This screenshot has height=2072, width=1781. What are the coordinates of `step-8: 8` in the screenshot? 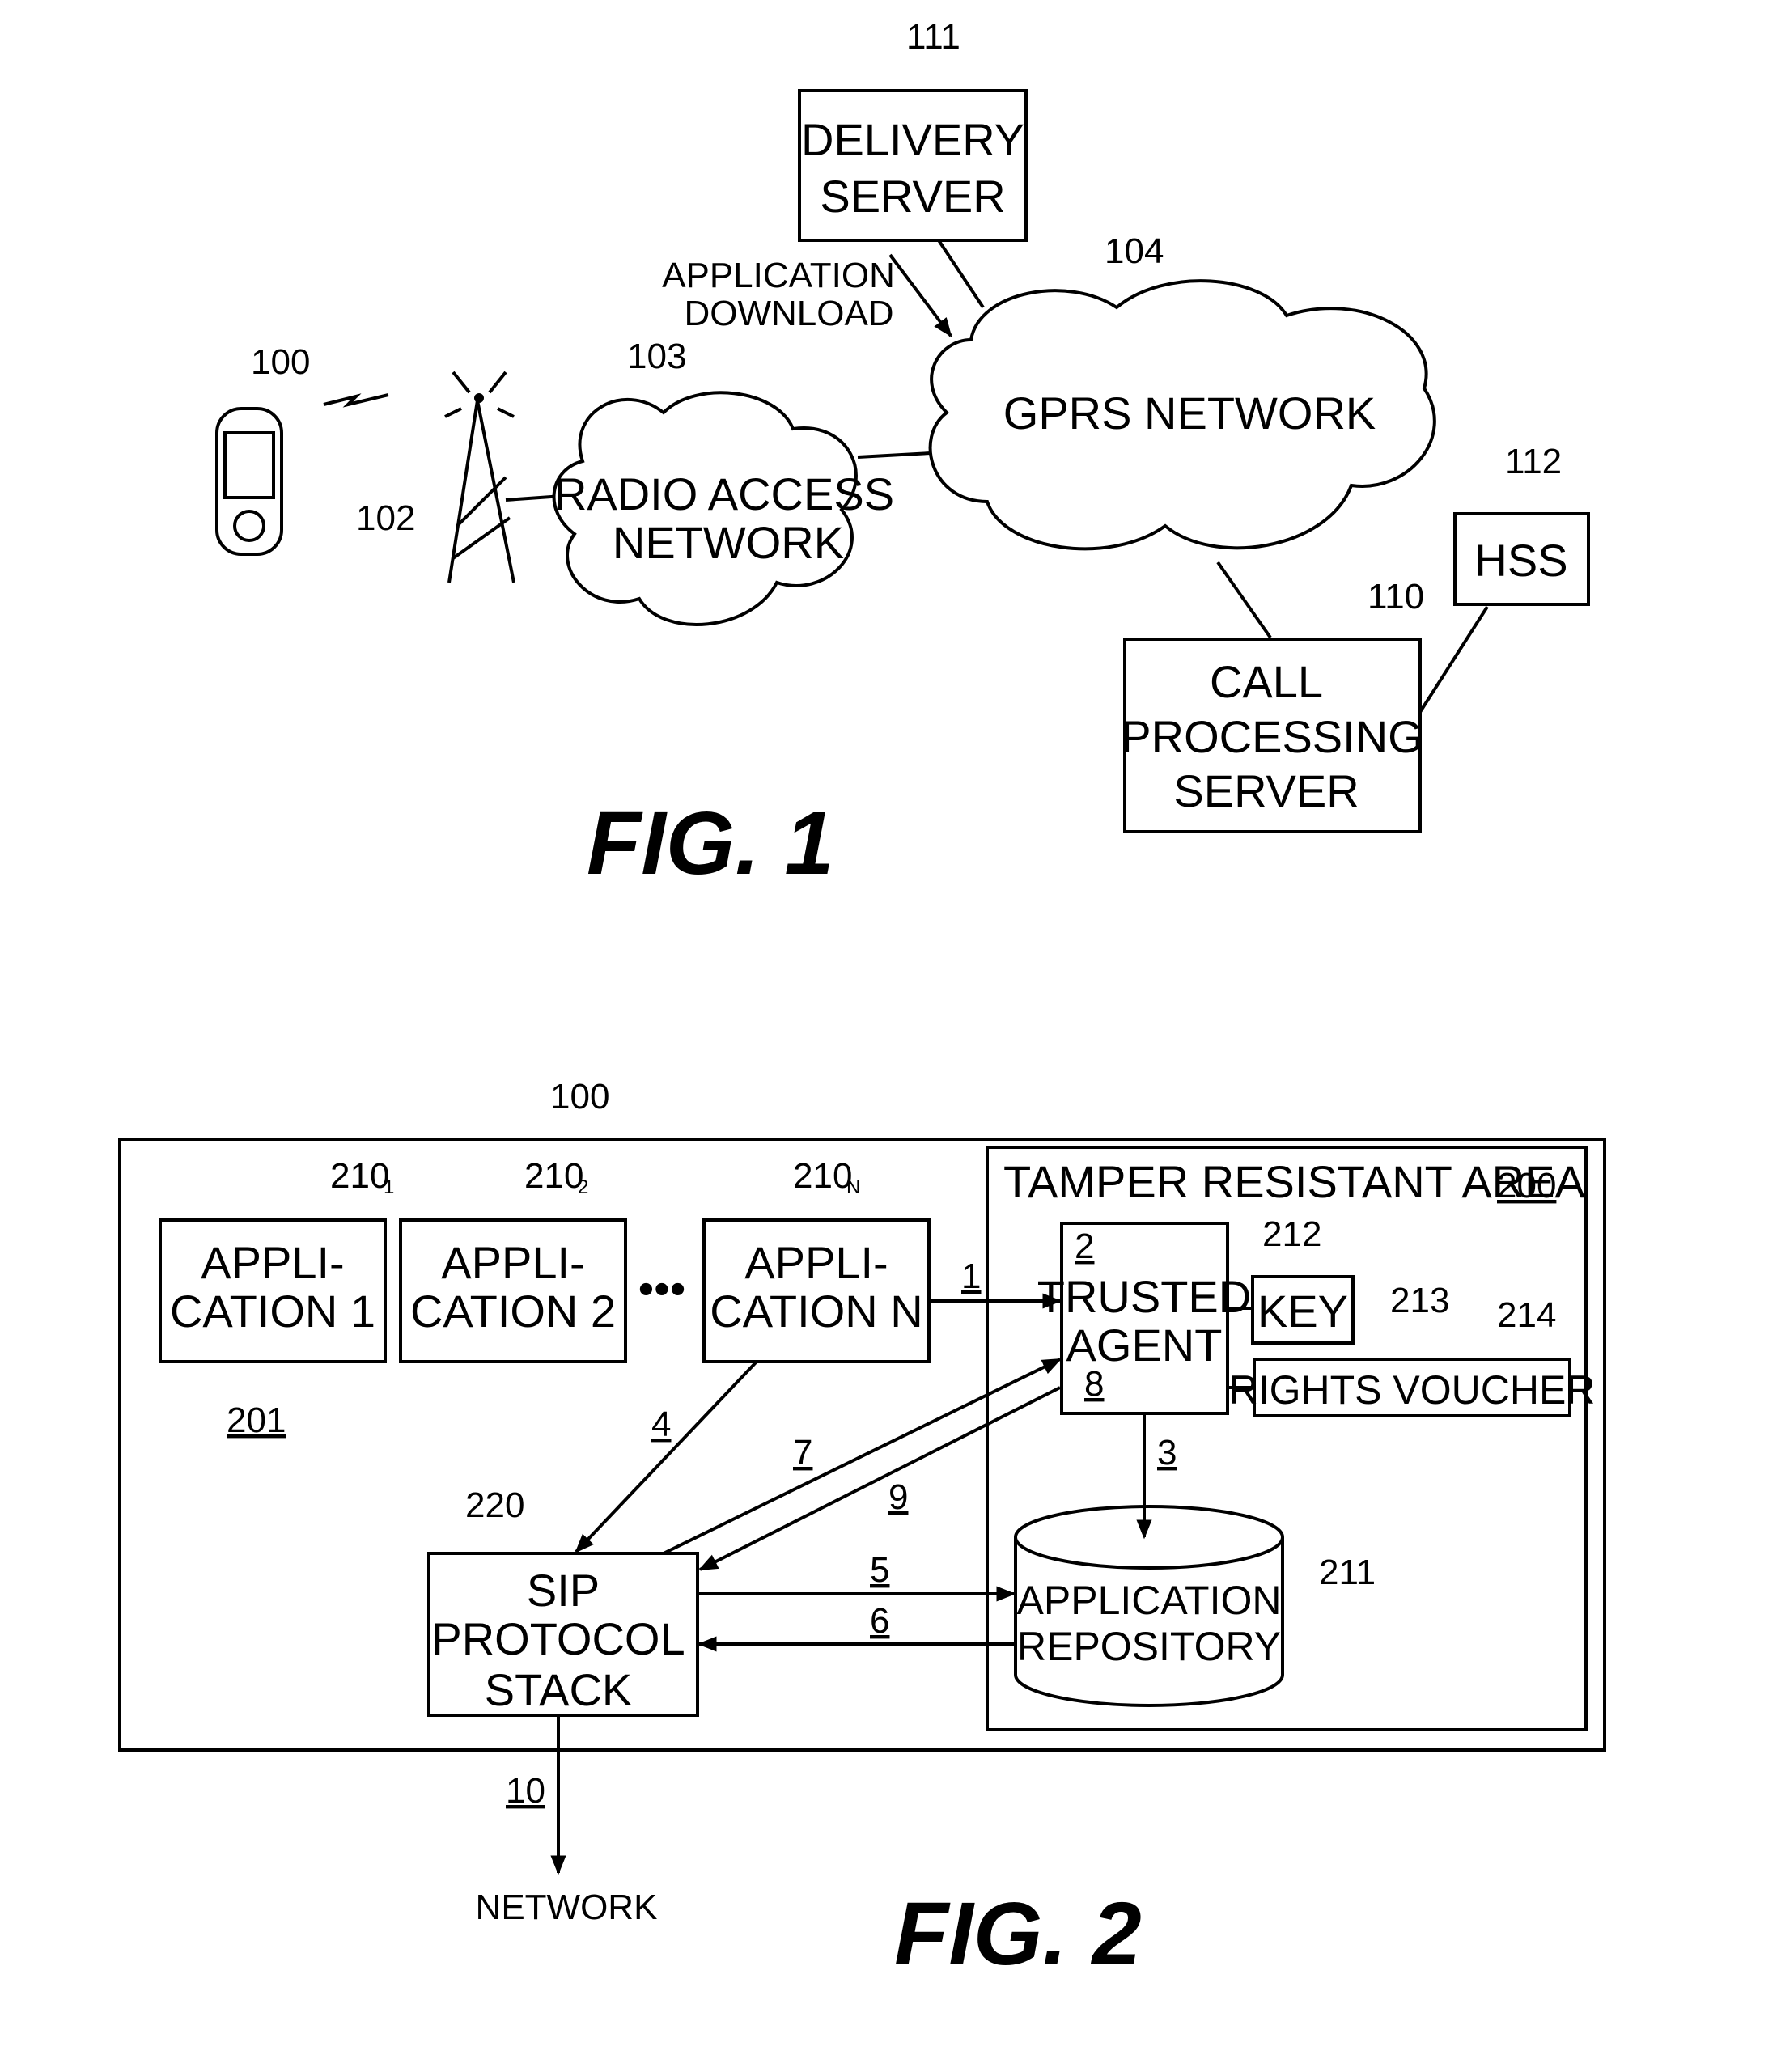 It's located at (1094, 1384).